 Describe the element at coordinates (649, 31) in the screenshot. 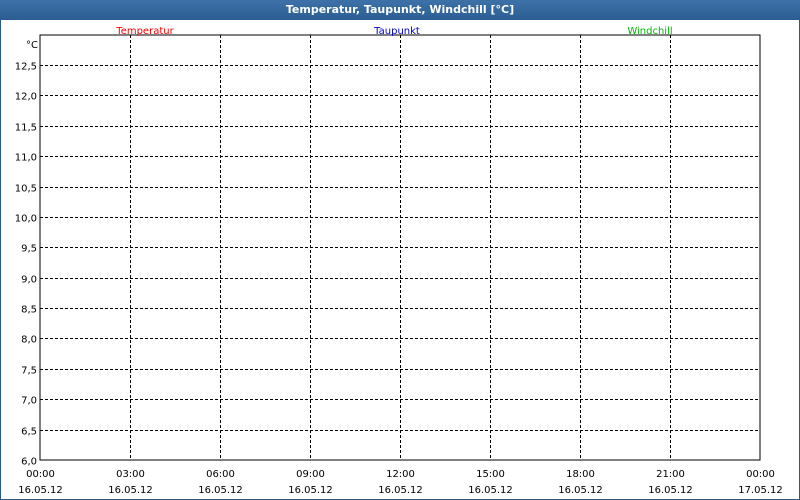

I see `legend-entry-windchill: Windchill` at that location.